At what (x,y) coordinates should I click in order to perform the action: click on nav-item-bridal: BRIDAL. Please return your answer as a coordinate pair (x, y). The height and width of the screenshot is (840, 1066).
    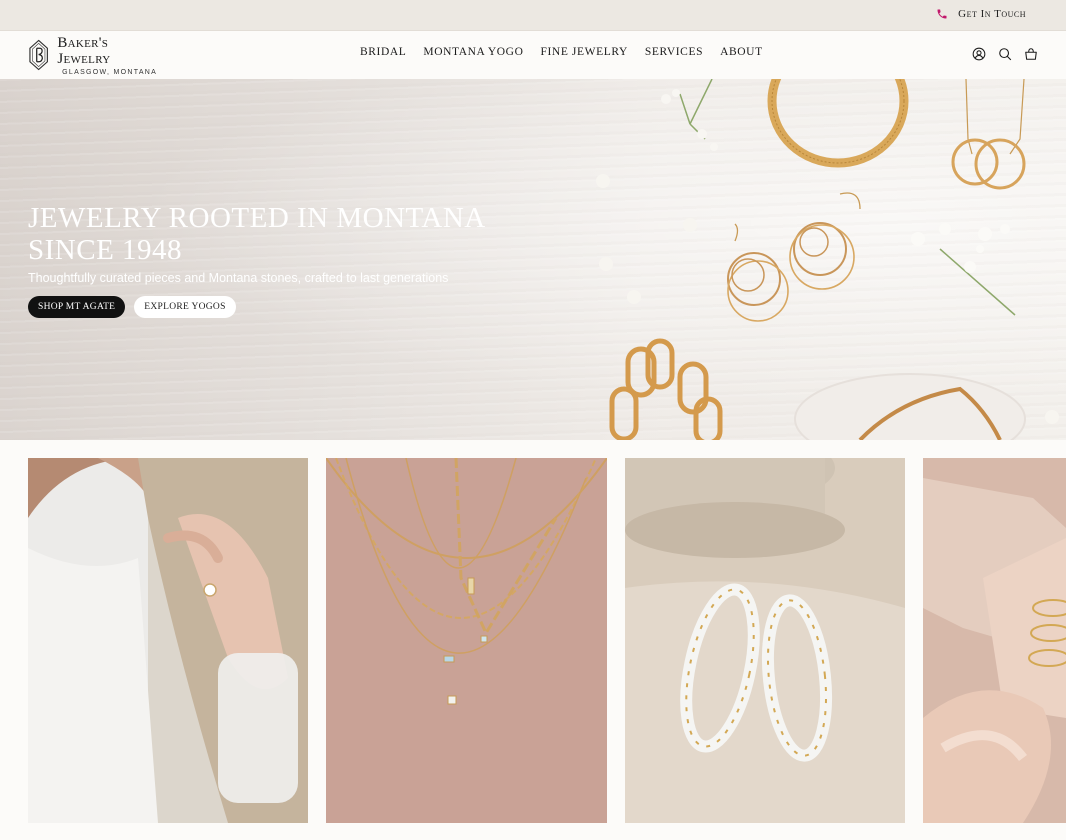
    Looking at the image, I should click on (383, 52).